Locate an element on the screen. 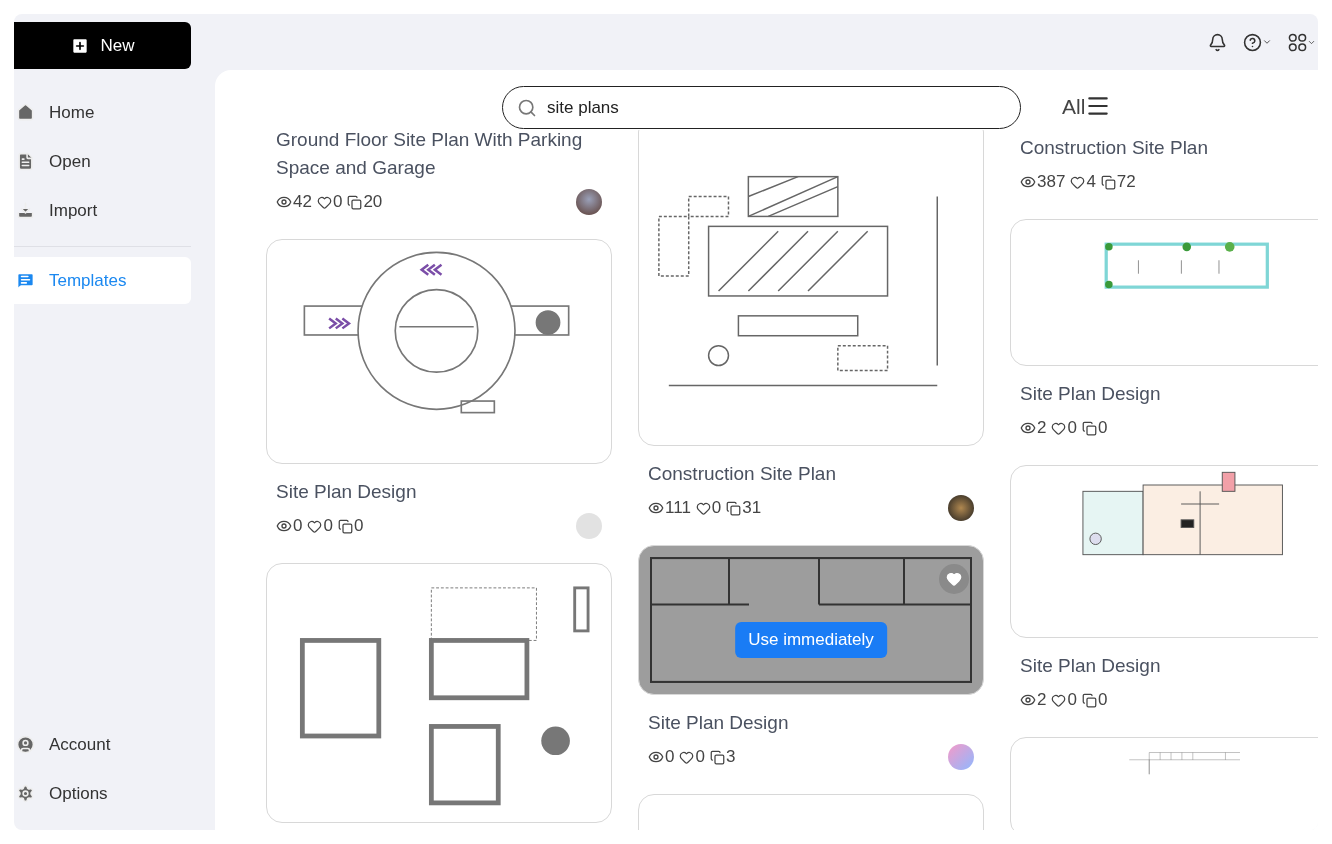 The width and height of the screenshot is (1332, 844). sidebar-item: Open is located at coordinates (102, 161).